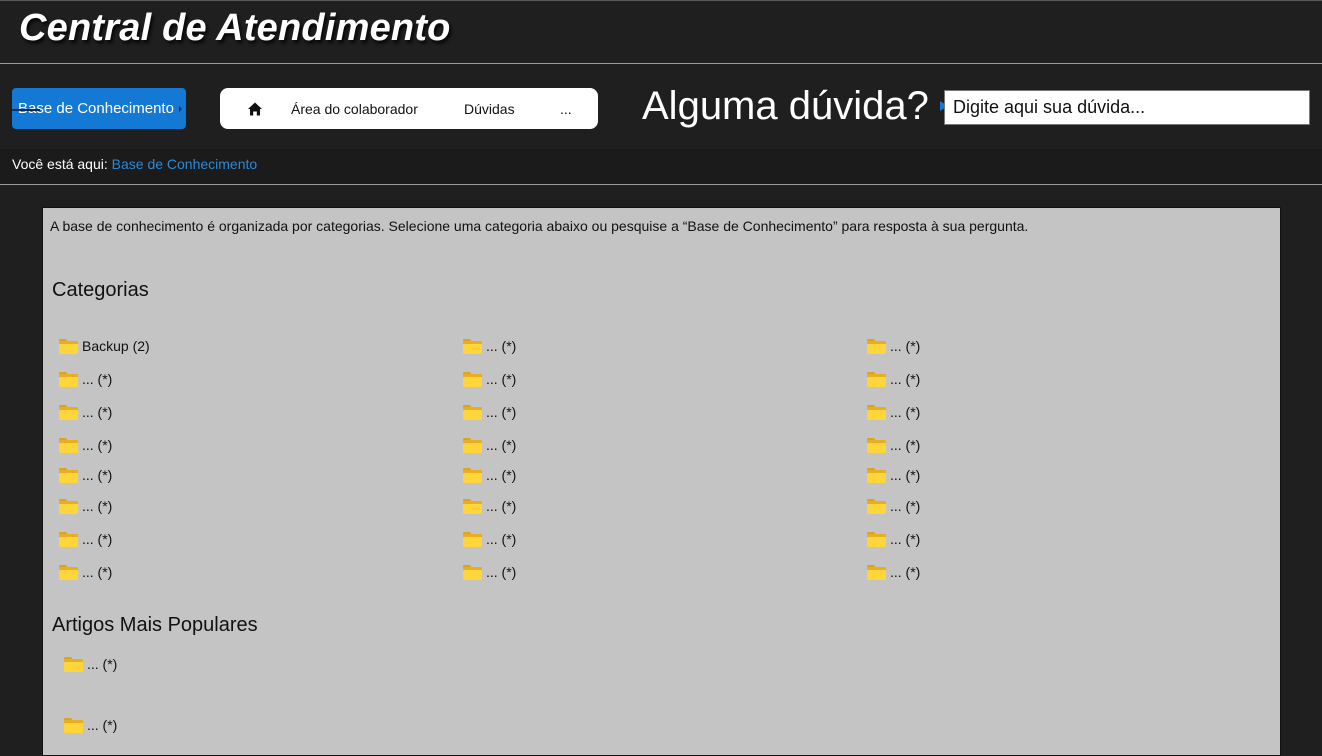 The image size is (1322, 756). What do you see at coordinates (26, 110) in the screenshot?
I see `underline-decoration` at bounding box center [26, 110].